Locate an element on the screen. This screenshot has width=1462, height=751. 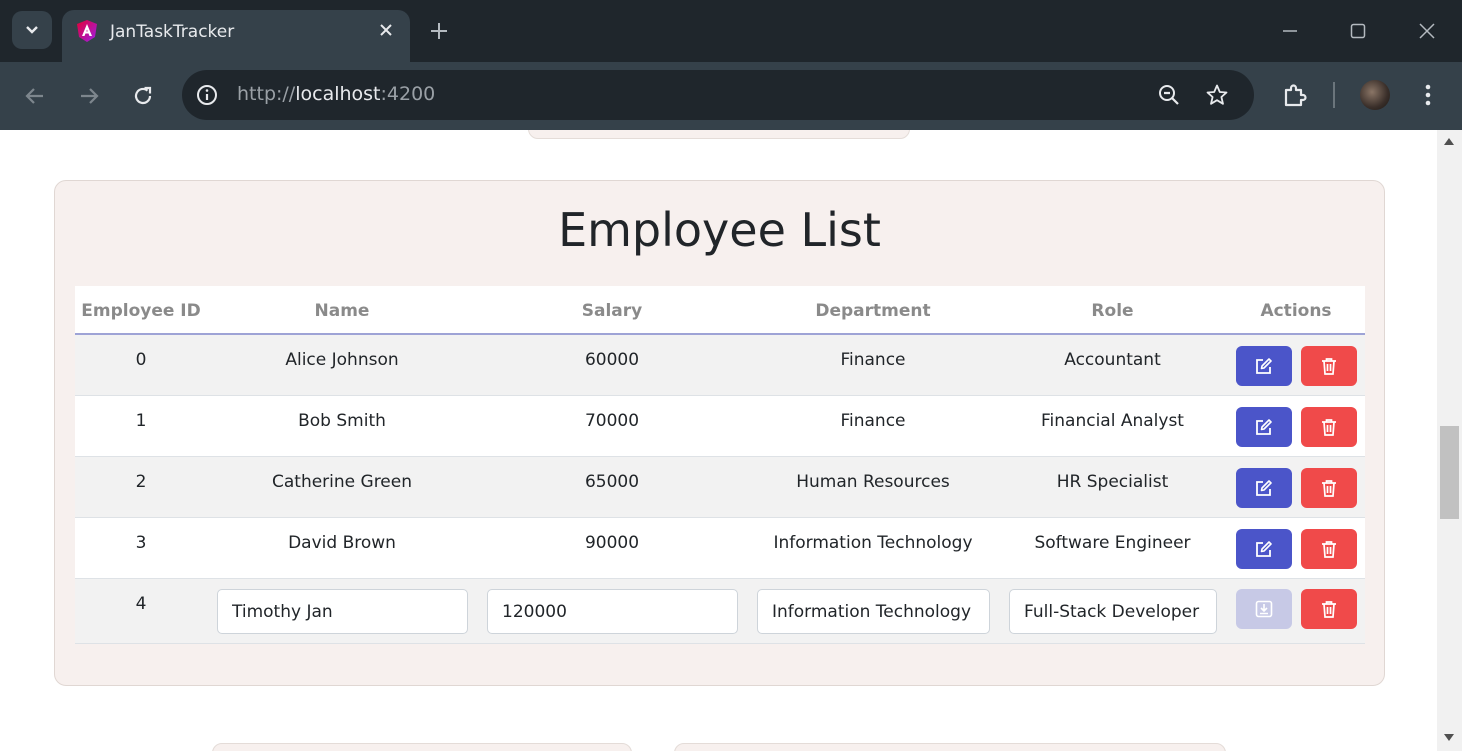
angular-logo-icon is located at coordinates (87, 31).